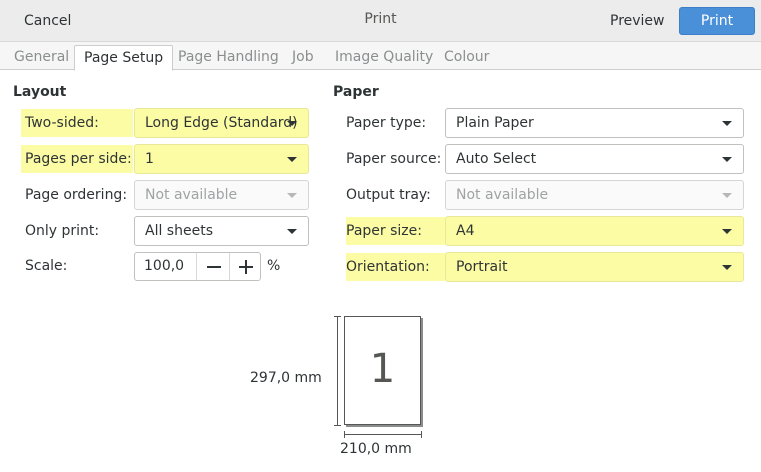 Image resolution: width=761 pixels, height=472 pixels. I want to click on layout-section-title: Layout, so click(40, 92).